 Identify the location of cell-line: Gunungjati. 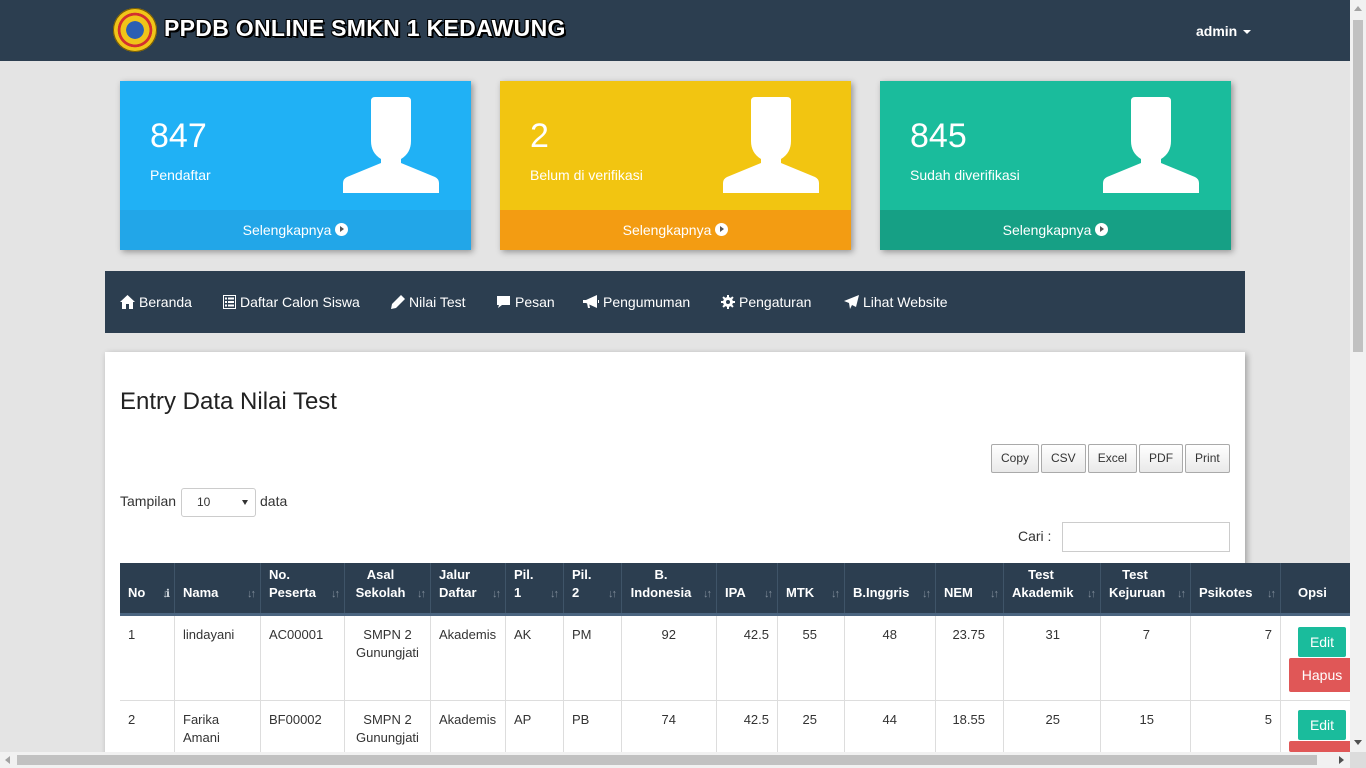
(387, 737).